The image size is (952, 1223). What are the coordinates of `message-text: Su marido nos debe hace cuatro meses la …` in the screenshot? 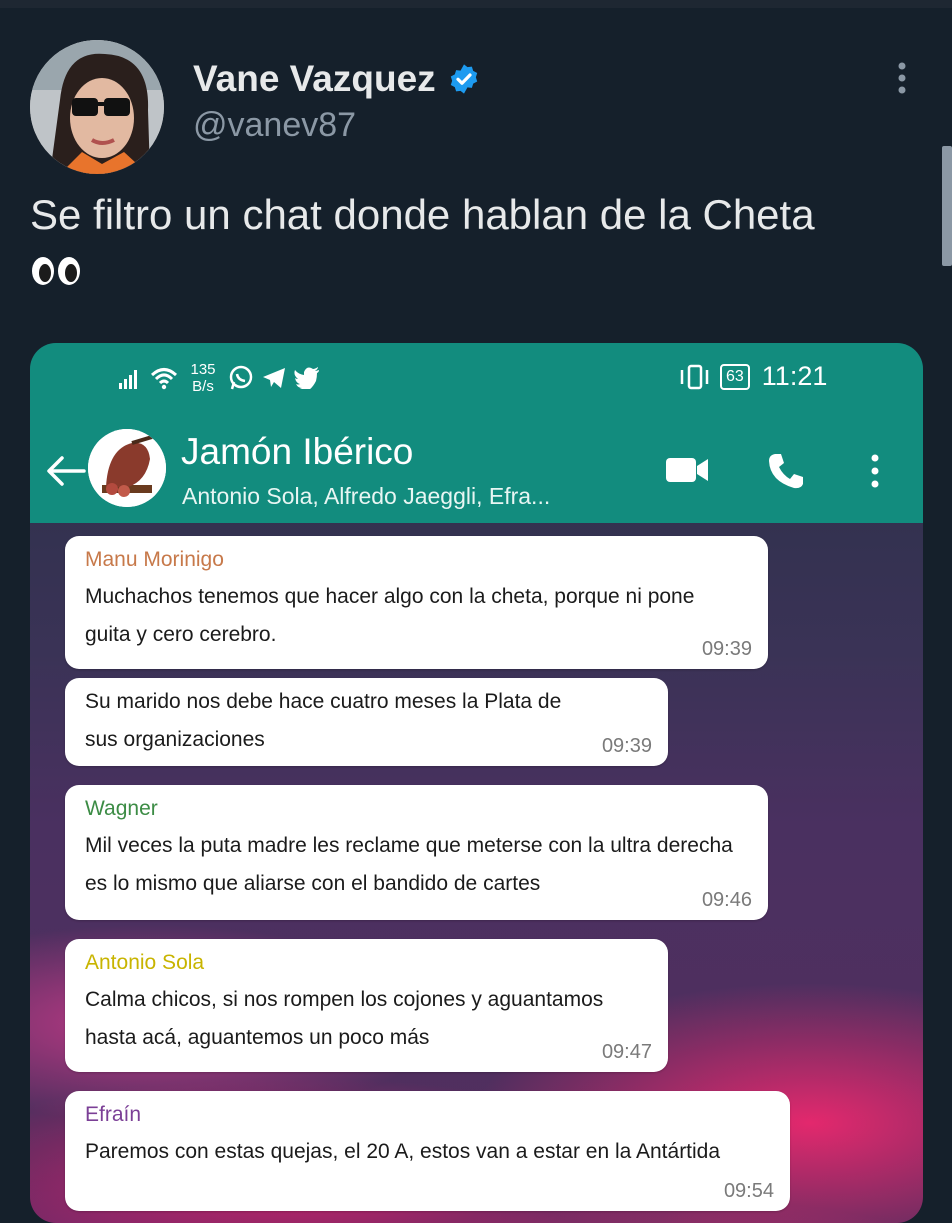 It's located at (323, 720).